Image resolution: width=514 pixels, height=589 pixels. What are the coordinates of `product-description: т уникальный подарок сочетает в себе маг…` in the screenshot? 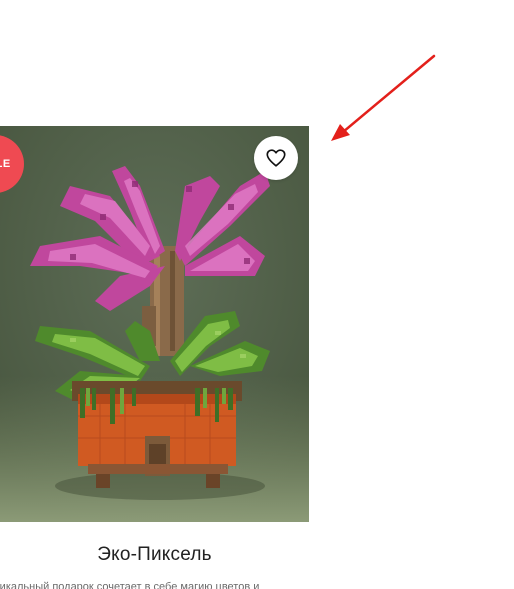 It's located at (130, 585).